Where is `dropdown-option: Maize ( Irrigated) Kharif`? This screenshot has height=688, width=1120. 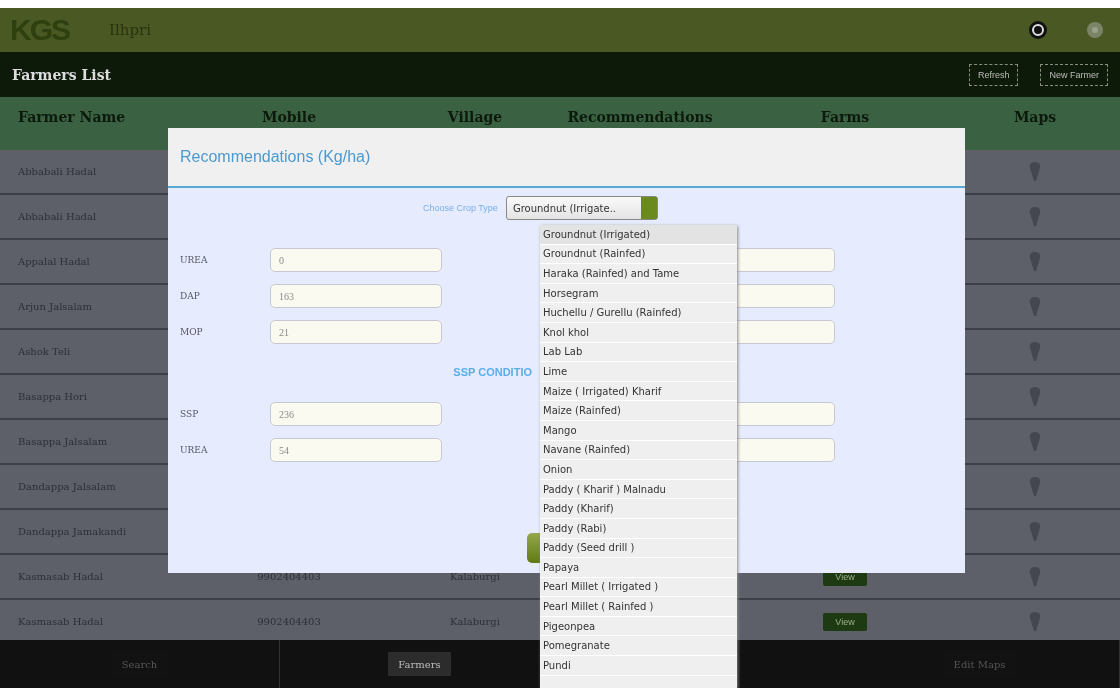 dropdown-option: Maize ( Irrigated) Kharif is located at coordinates (638, 391).